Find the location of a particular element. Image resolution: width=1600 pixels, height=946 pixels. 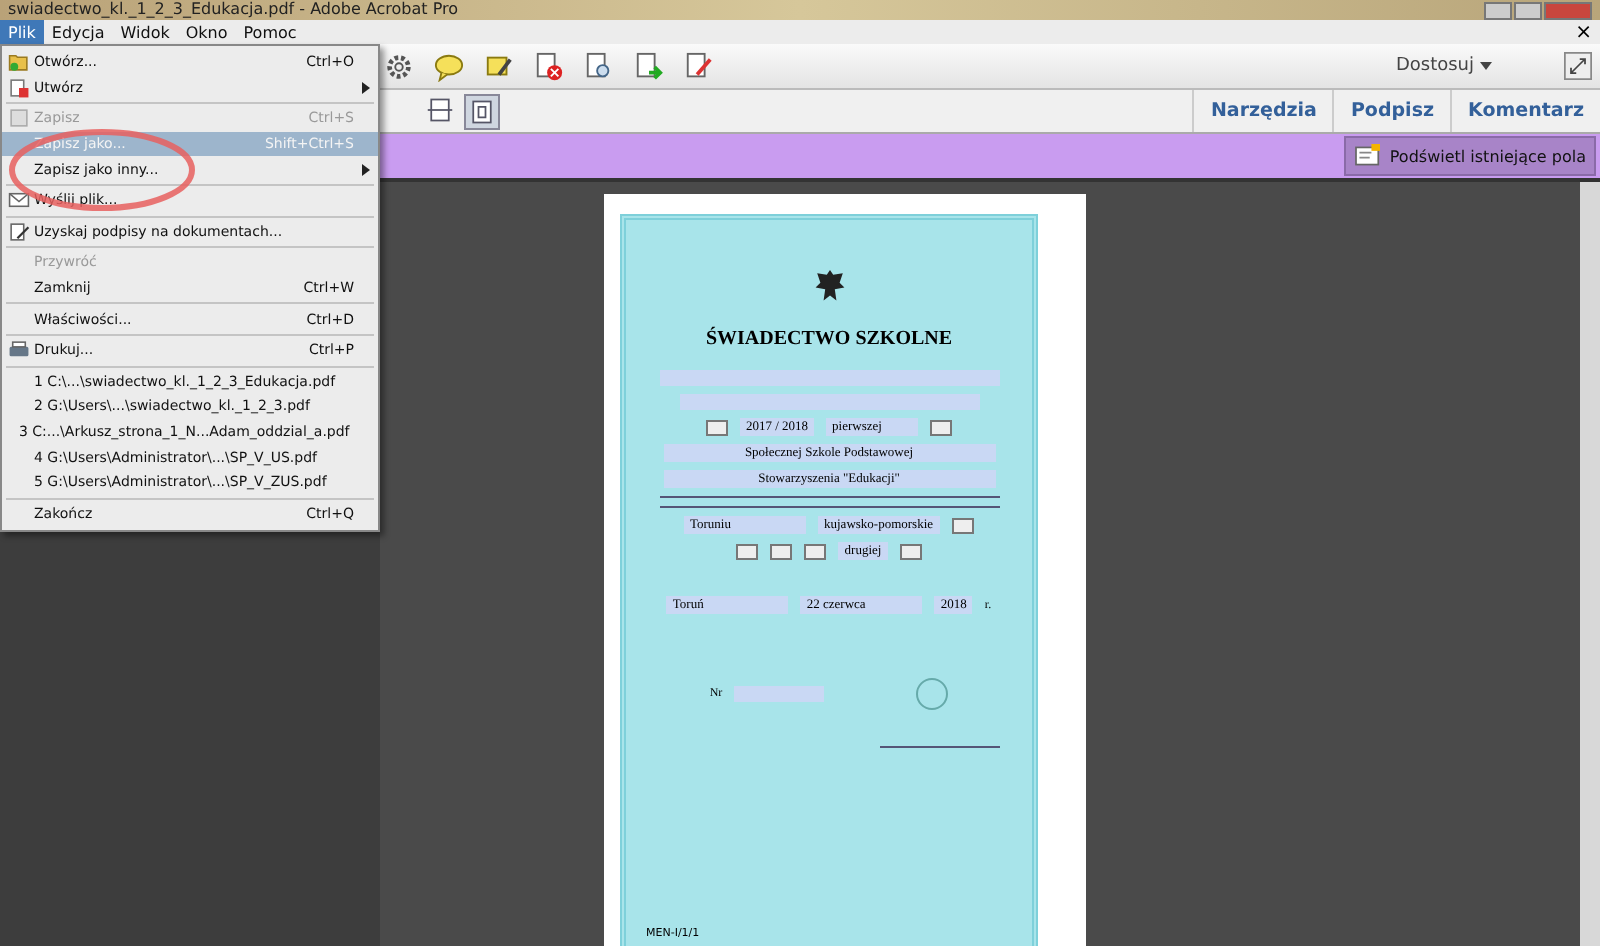

envelope-icon is located at coordinates (18, 200).